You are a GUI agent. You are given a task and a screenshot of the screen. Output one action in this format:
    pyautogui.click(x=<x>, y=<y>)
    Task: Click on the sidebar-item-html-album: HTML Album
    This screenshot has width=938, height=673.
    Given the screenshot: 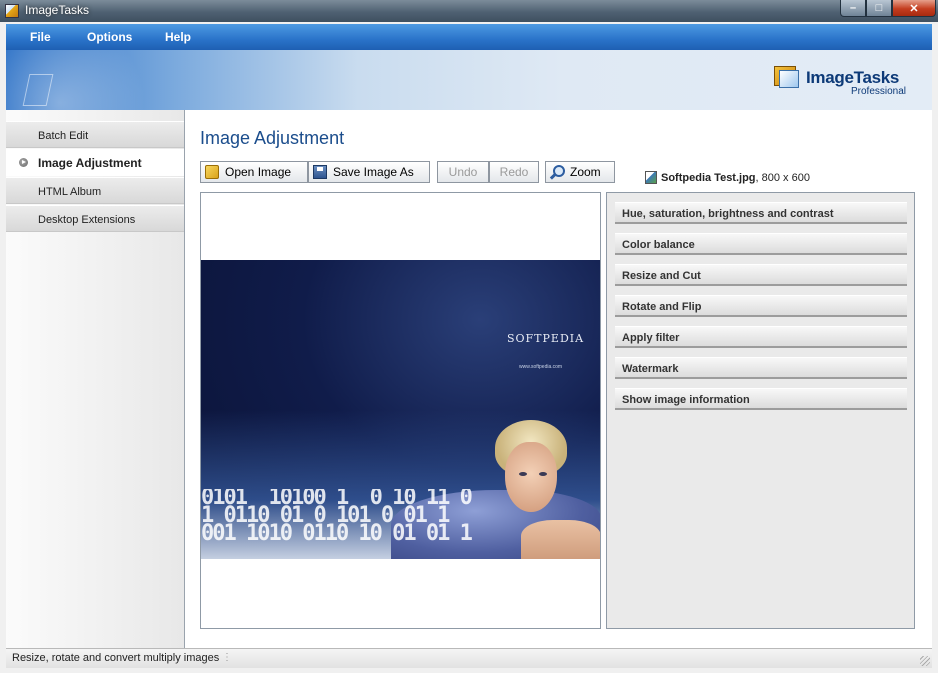 What is the action you would take?
    pyautogui.click(x=95, y=190)
    